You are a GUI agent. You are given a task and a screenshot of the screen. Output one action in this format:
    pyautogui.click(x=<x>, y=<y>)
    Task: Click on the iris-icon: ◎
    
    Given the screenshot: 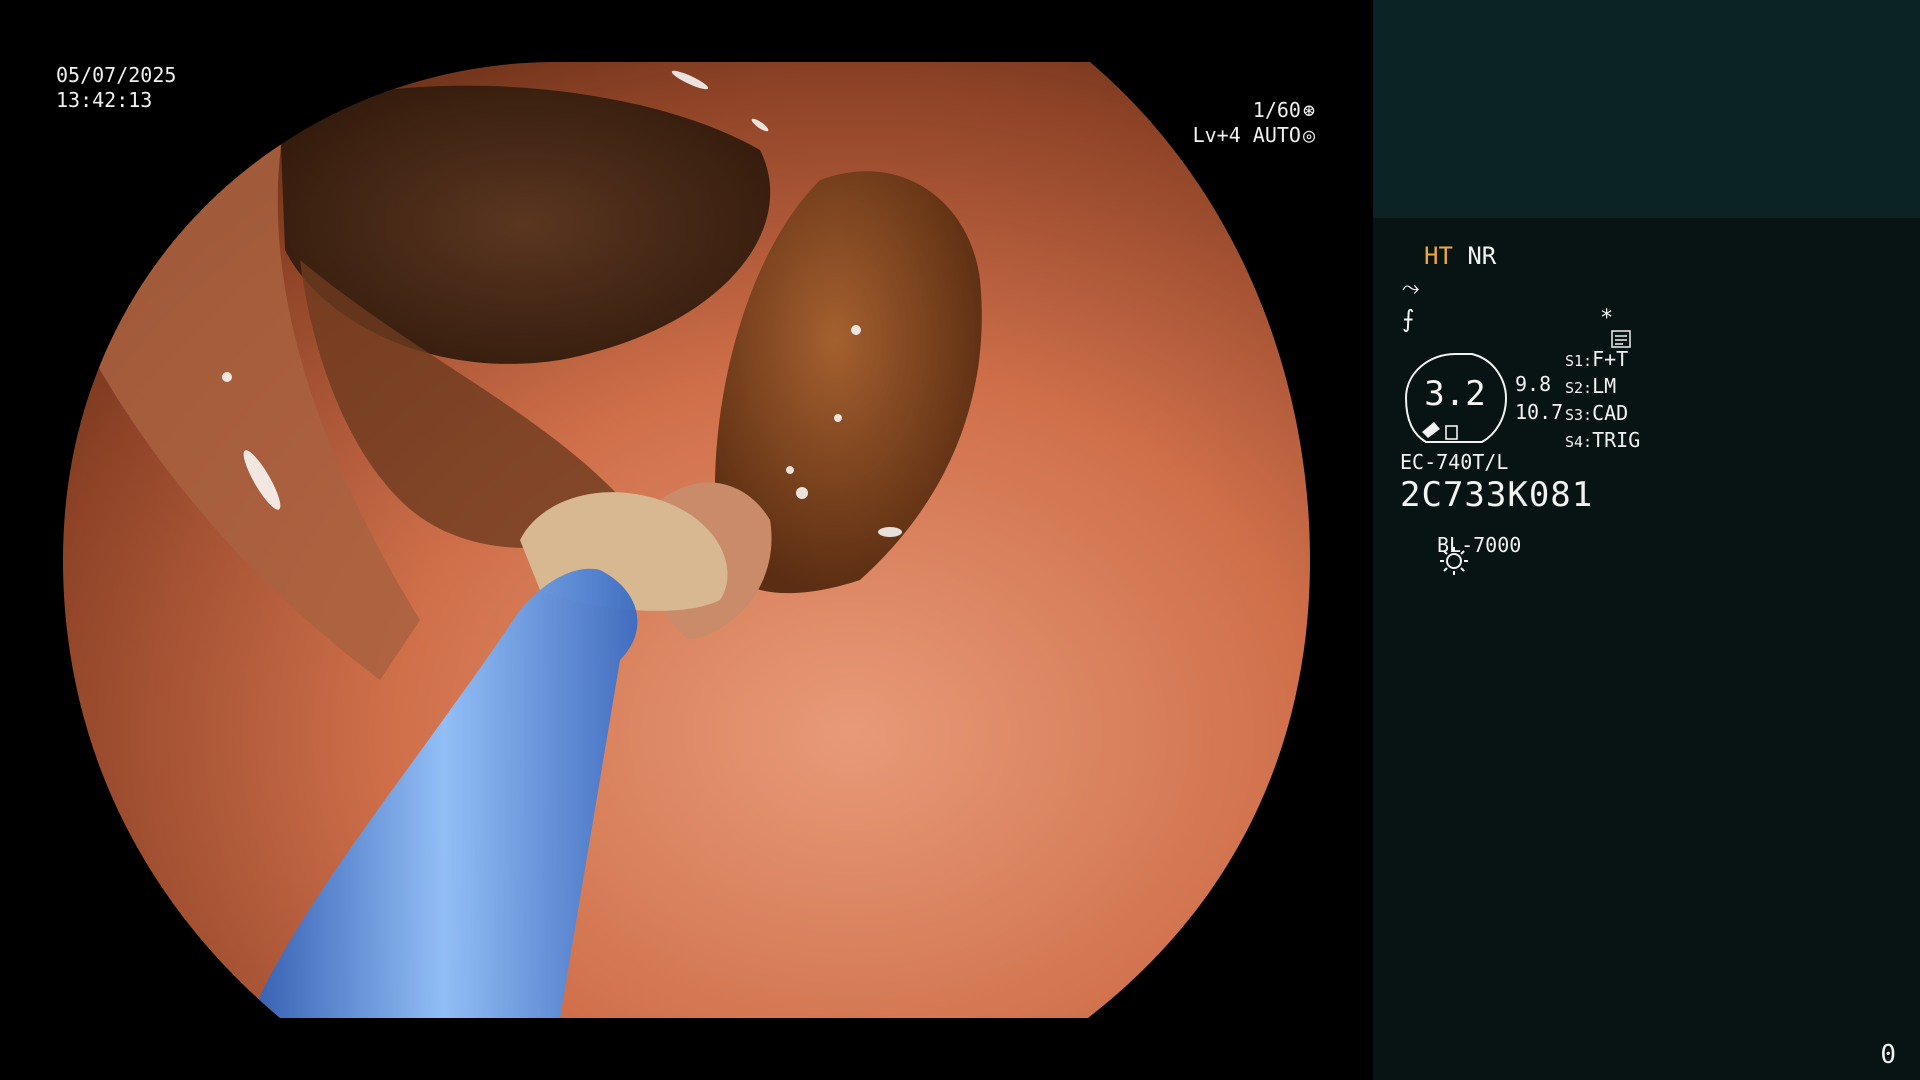 What is the action you would take?
    pyautogui.click(x=1308, y=135)
    